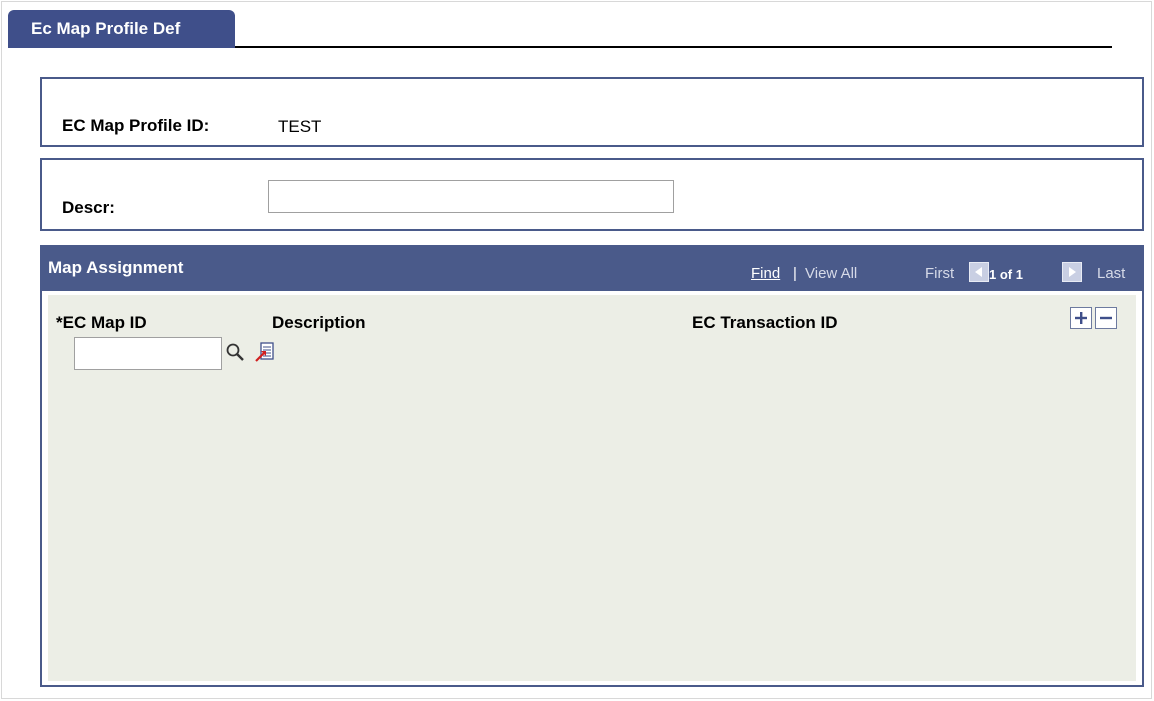 The width and height of the screenshot is (1154, 701). What do you see at coordinates (1111, 273) in the screenshot?
I see `last-link: Last` at bounding box center [1111, 273].